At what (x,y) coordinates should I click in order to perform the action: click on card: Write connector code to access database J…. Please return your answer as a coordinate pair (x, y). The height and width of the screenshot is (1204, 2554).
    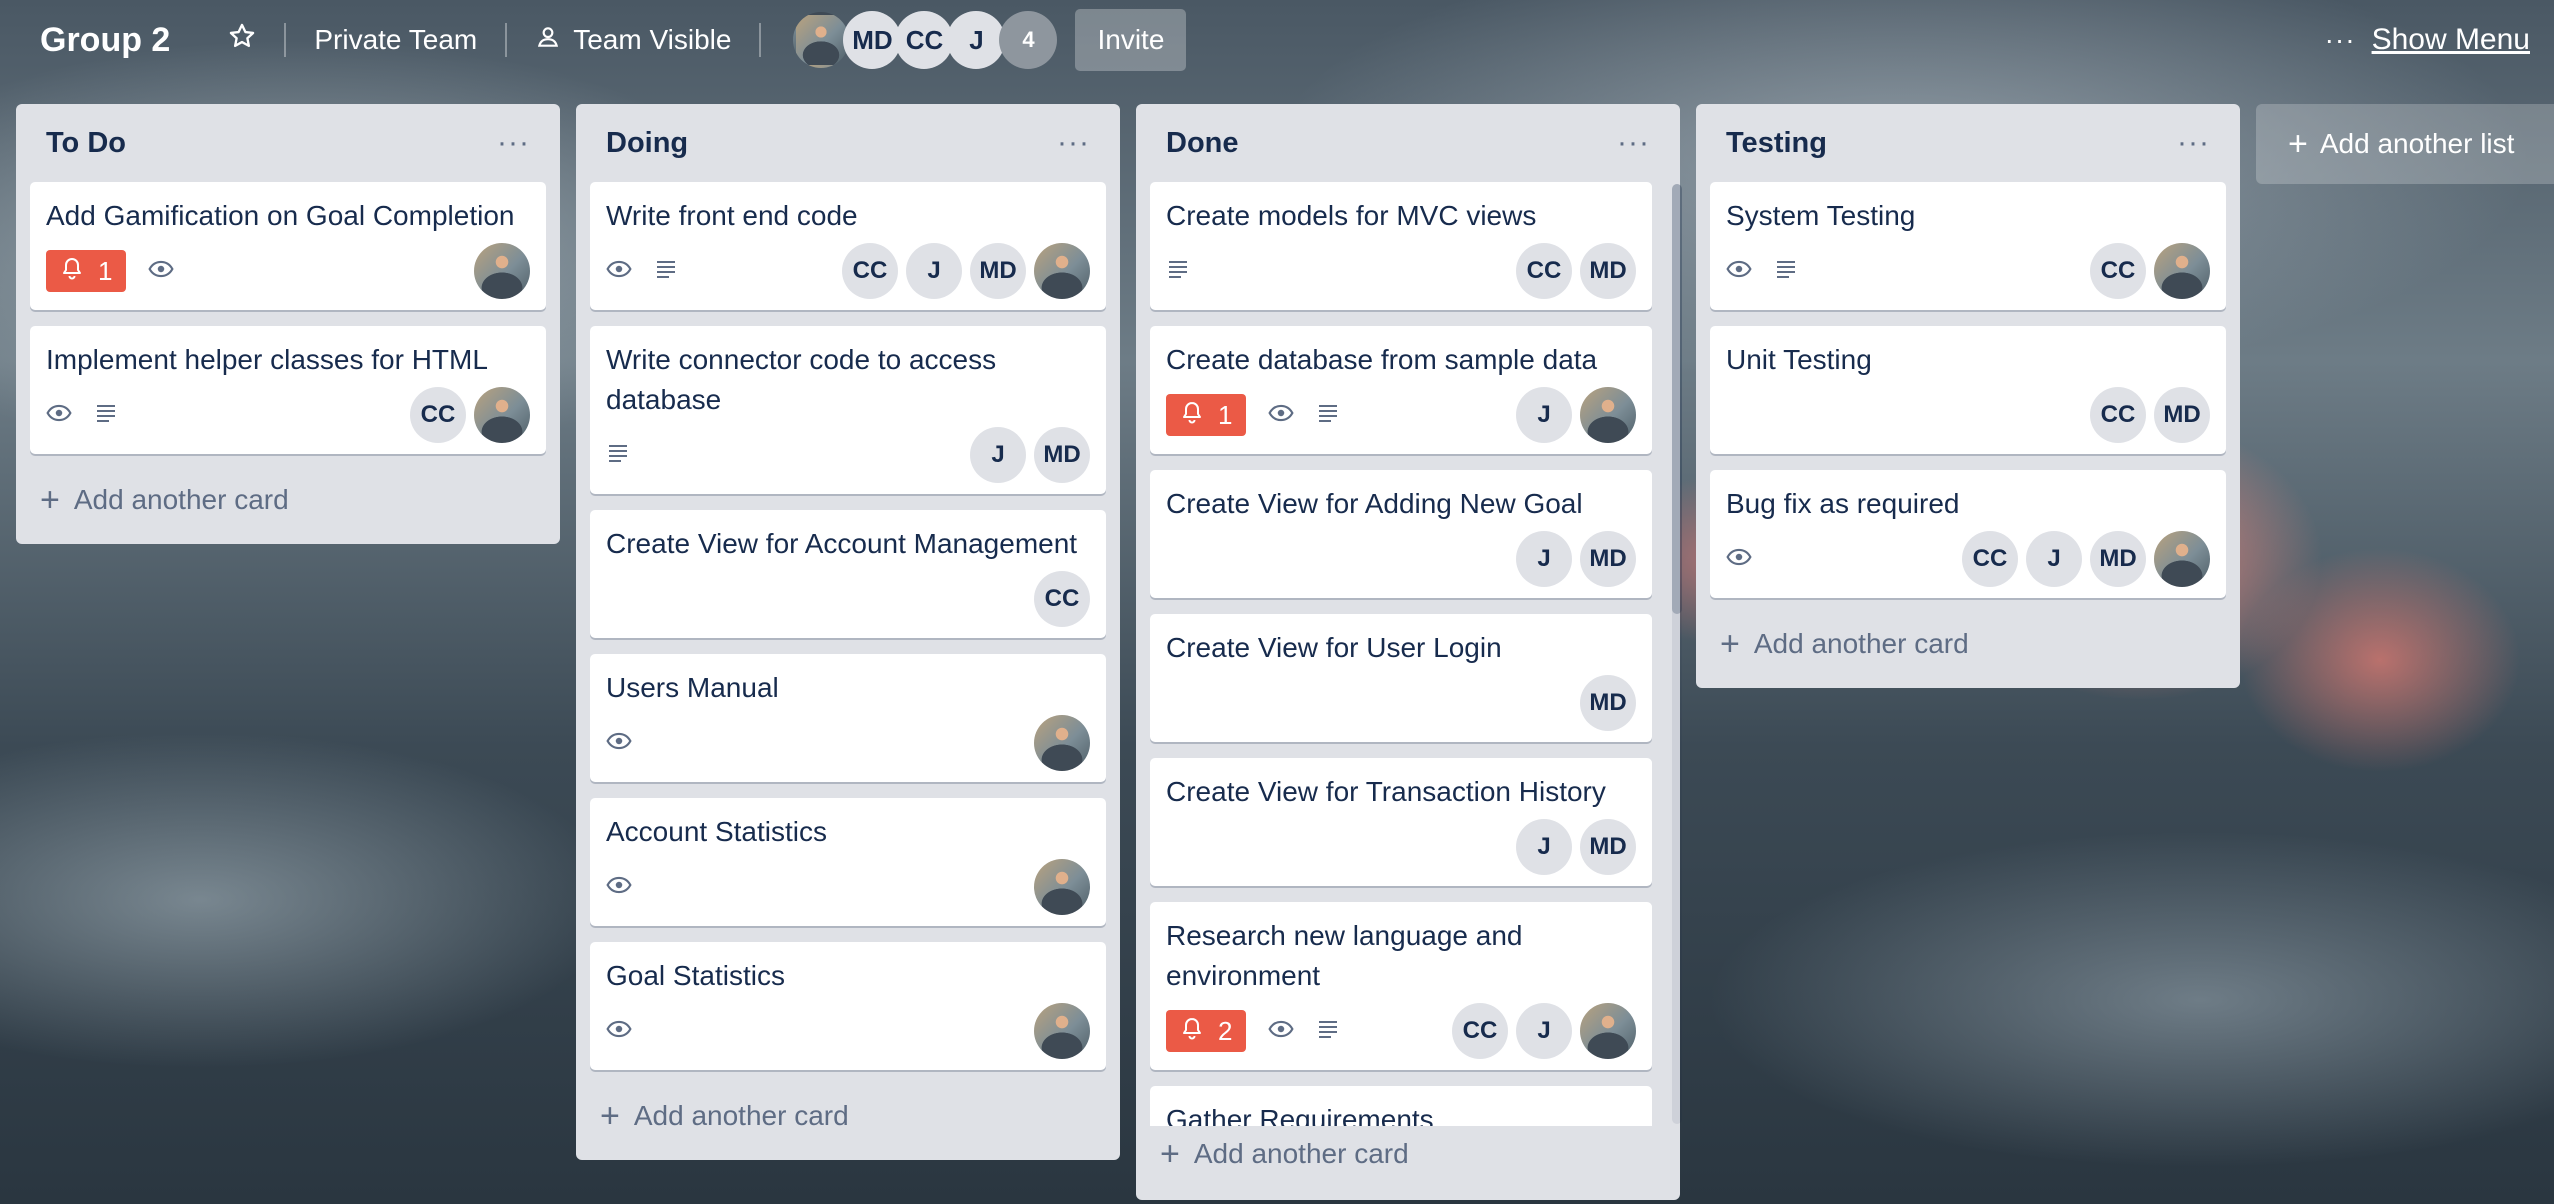
    Looking at the image, I should click on (848, 410).